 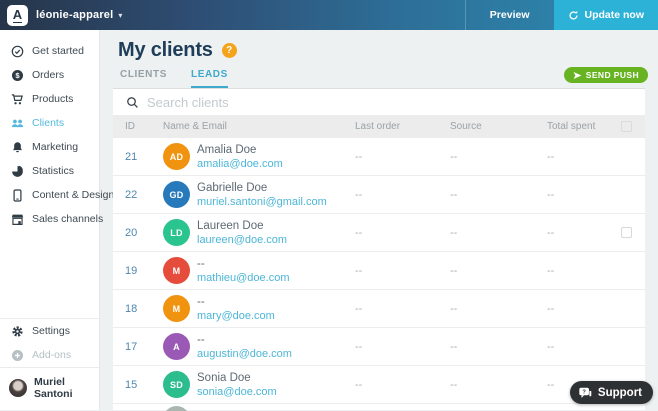 I want to click on table-row: 21 AD Amalia Doe amalia@doe.com -- -- --, so click(x=379, y=157).